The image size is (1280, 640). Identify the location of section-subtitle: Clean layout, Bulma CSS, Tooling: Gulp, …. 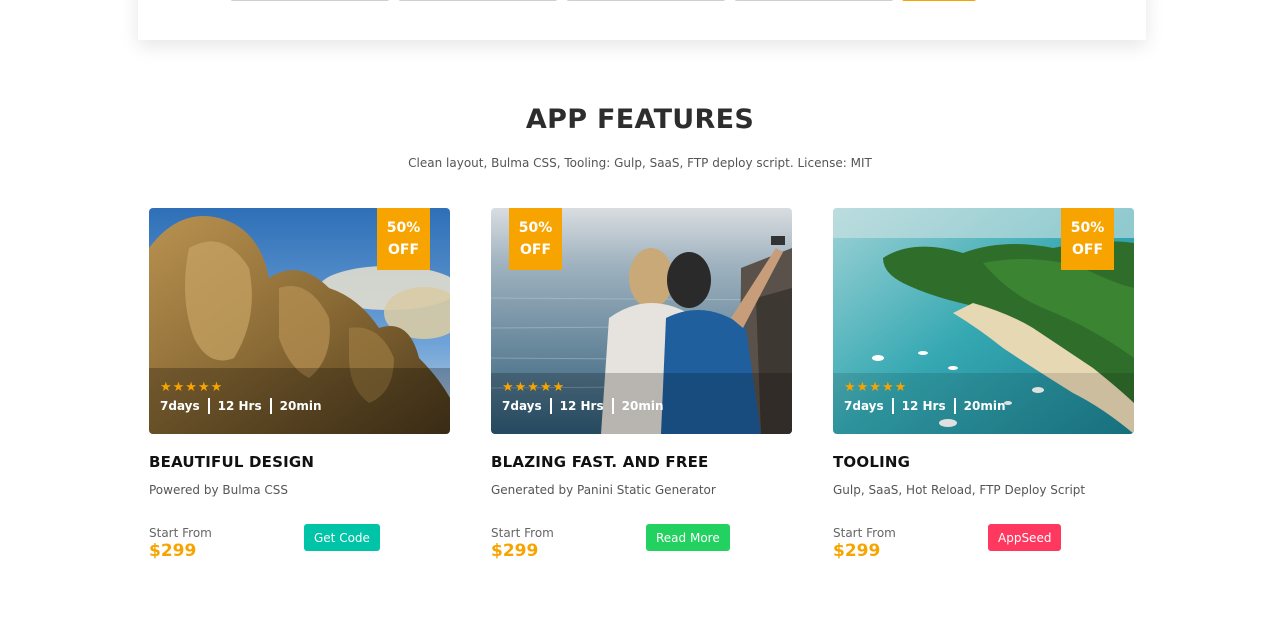
(640, 163).